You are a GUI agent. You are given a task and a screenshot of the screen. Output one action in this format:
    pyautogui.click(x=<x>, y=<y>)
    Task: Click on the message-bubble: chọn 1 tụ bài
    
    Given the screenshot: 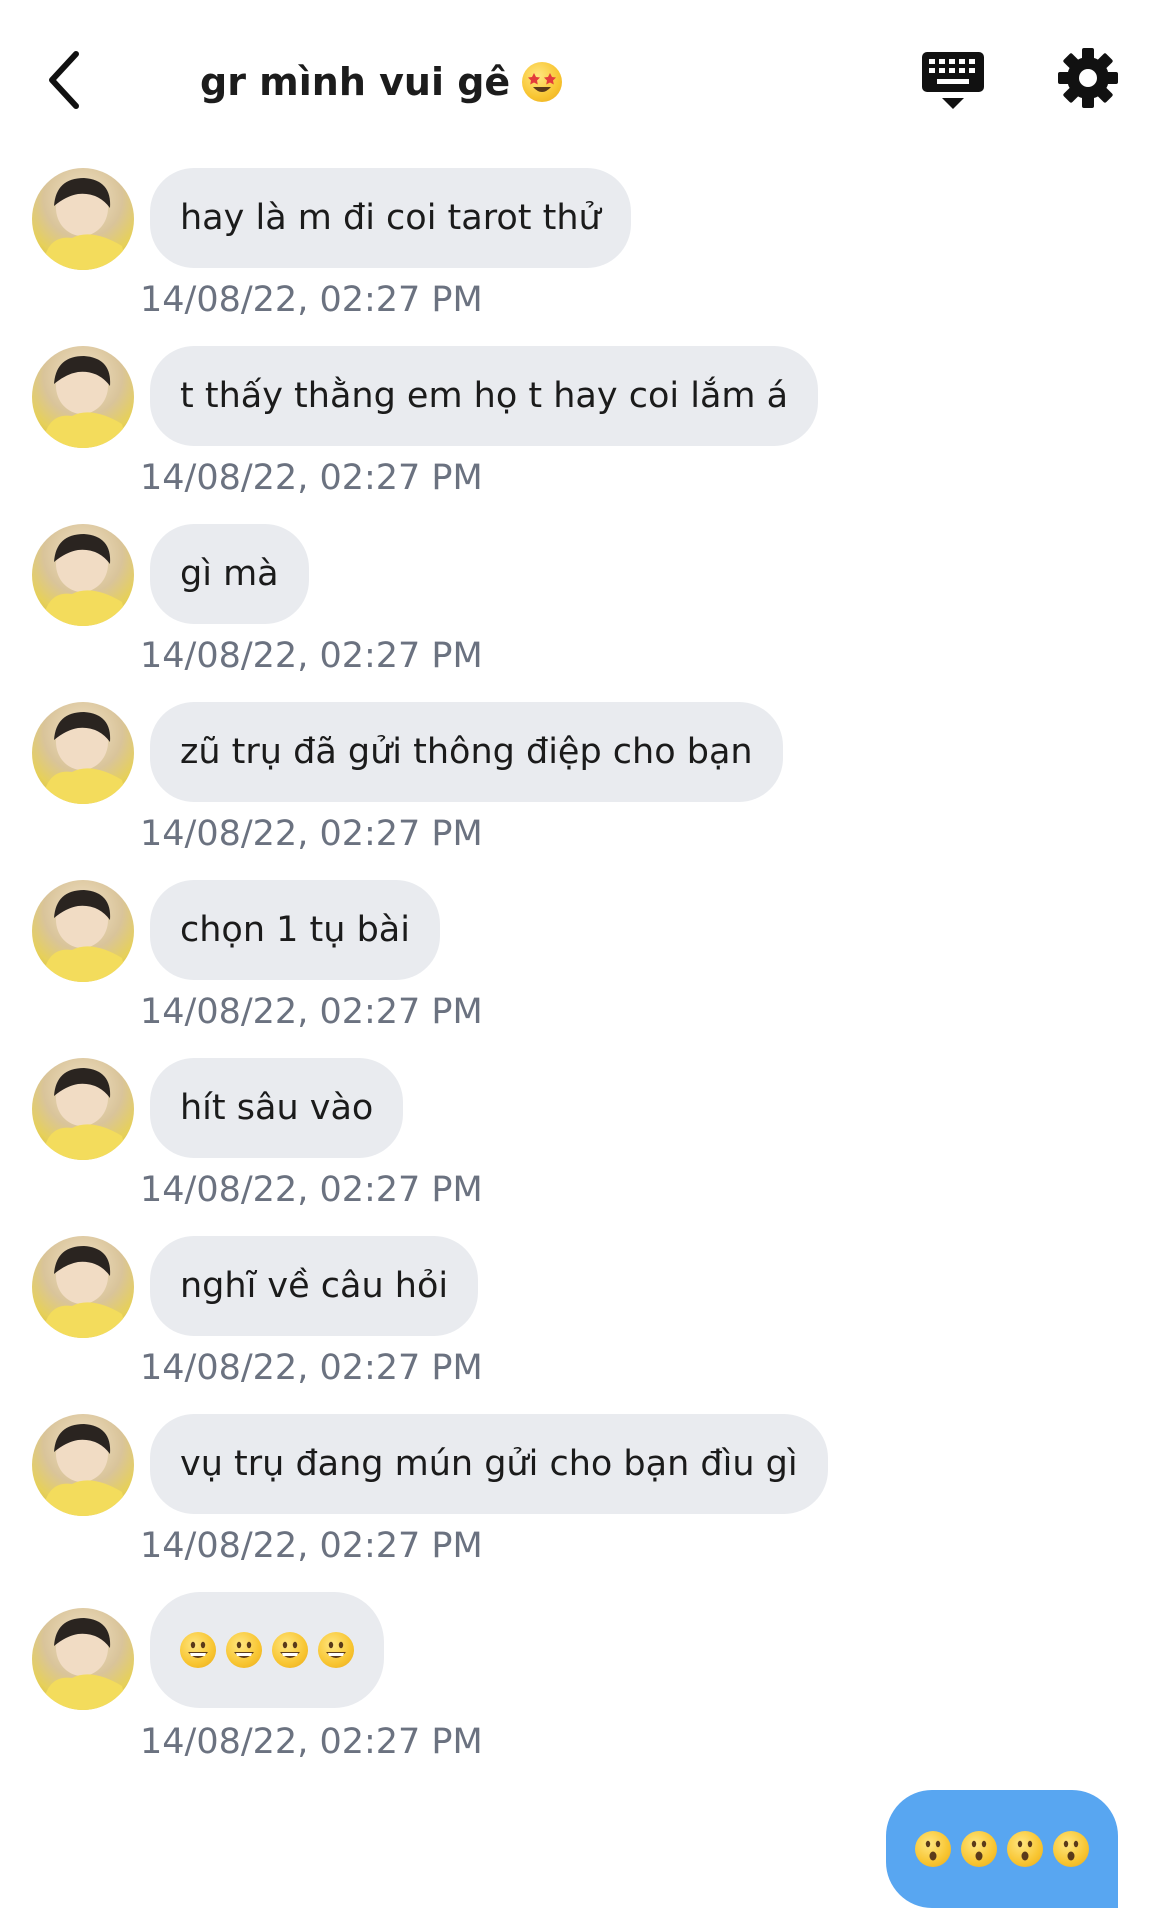 What is the action you would take?
    pyautogui.click(x=295, y=930)
    